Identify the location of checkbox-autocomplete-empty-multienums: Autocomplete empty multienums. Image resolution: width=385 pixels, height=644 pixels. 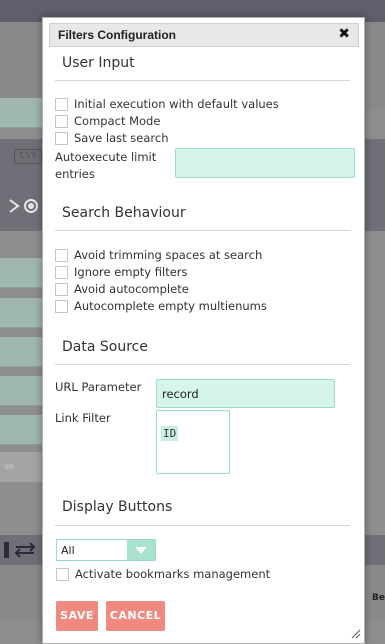
(161, 306).